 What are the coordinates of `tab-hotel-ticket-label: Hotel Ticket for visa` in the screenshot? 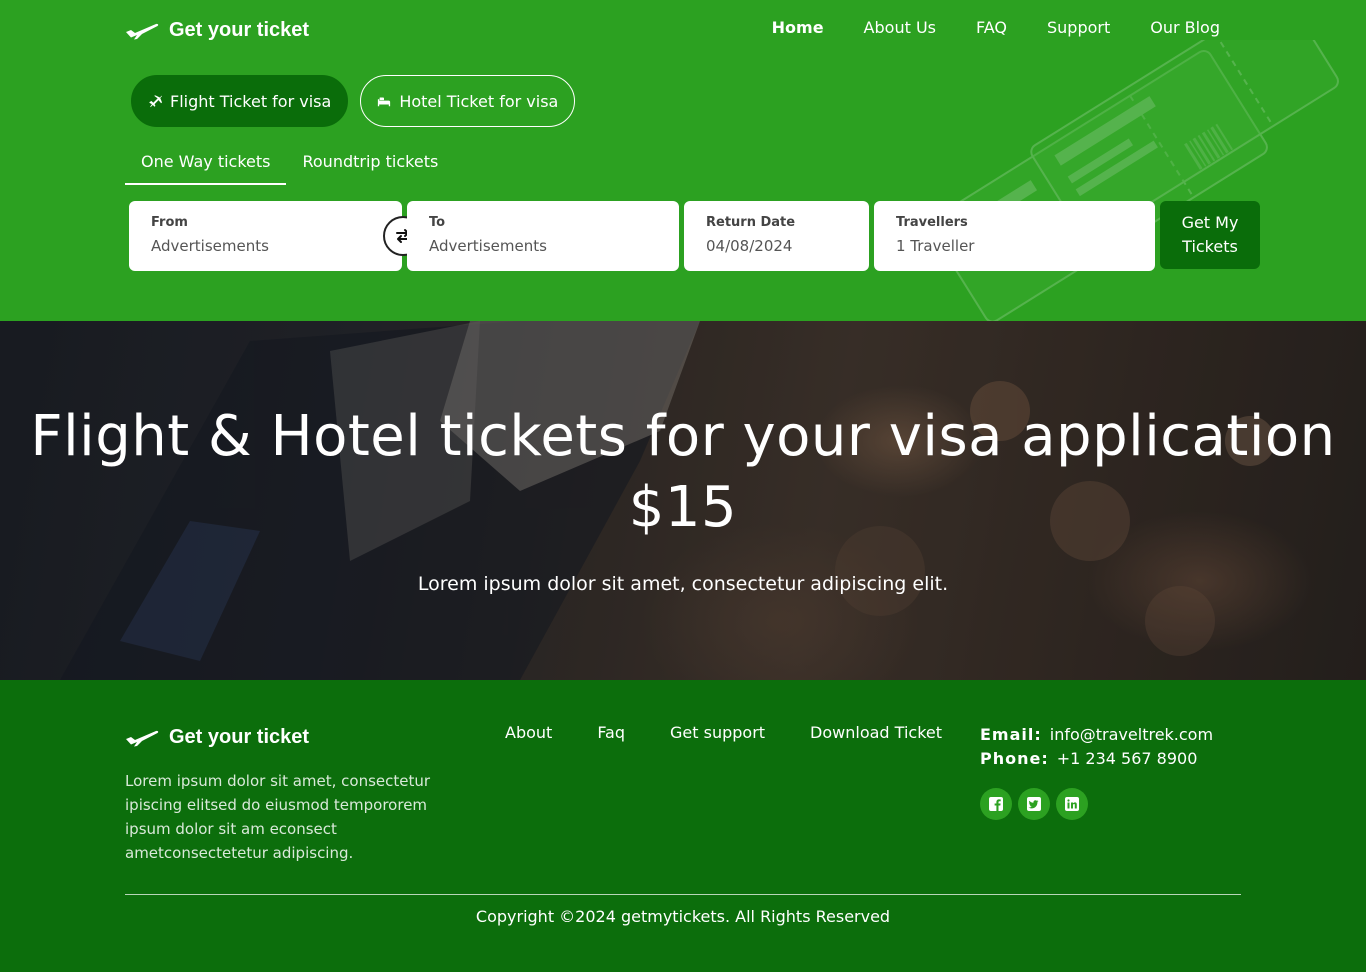 It's located at (479, 101).